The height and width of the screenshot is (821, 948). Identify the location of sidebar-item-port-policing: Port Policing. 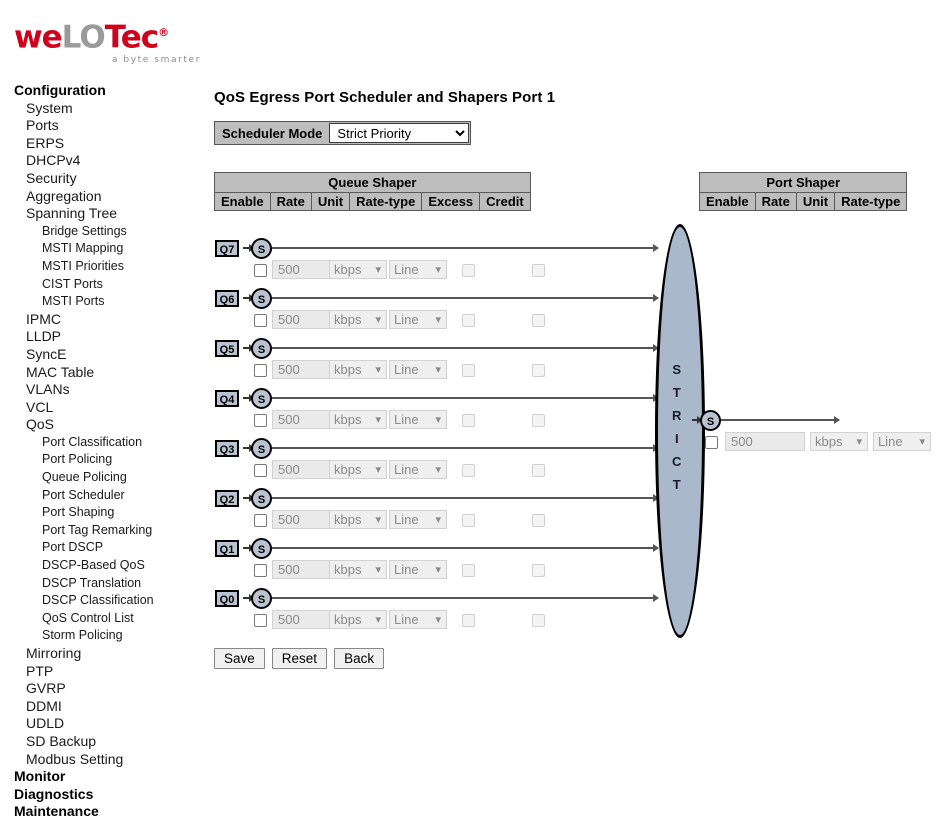
(102, 460).